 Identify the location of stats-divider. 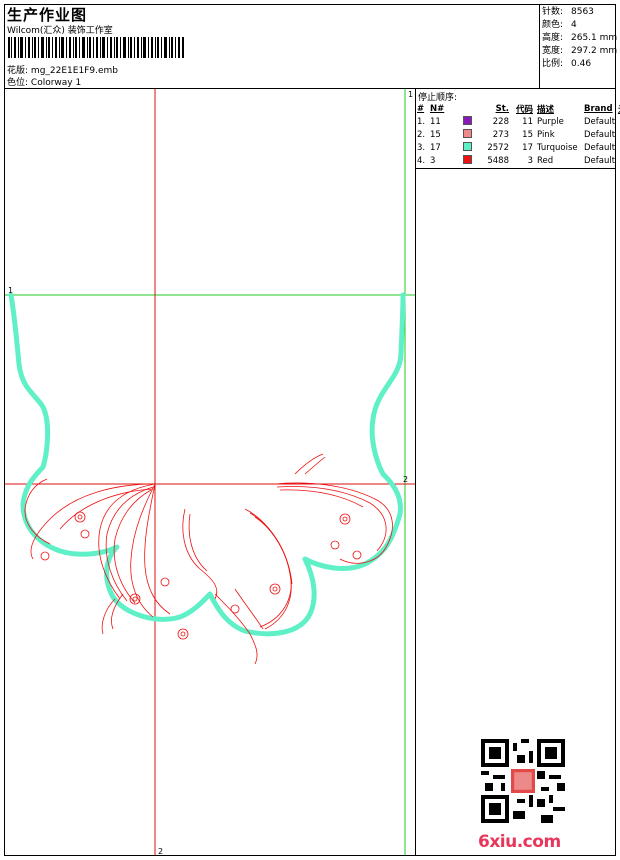
(539, 46).